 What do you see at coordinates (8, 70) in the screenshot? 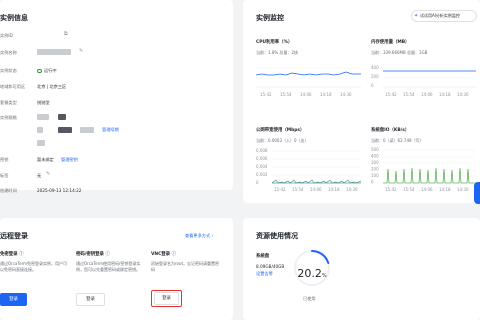
I see `instance-status-label: 实例状态` at bounding box center [8, 70].